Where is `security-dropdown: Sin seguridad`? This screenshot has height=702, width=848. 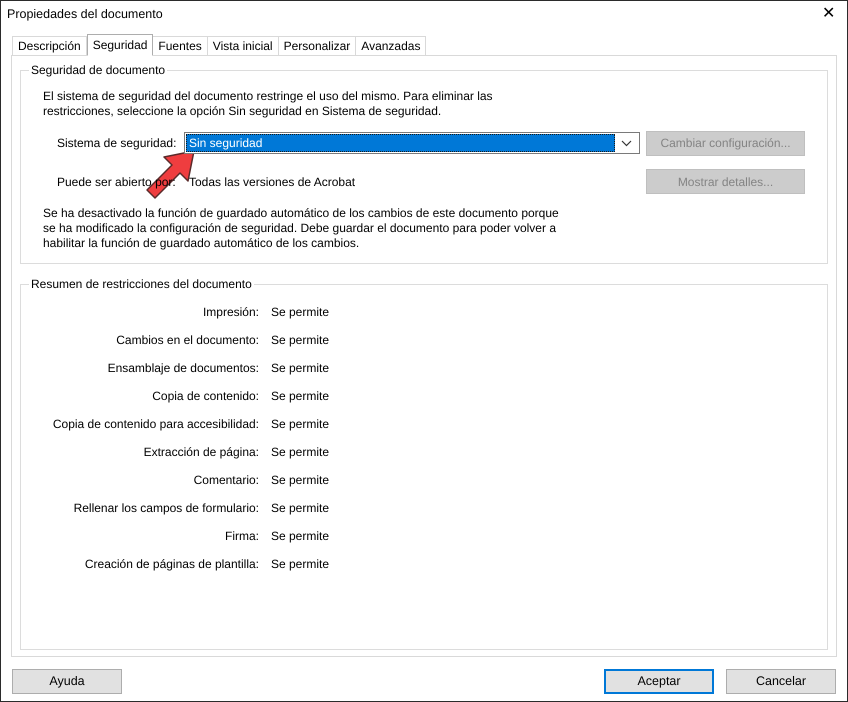
security-dropdown: Sin seguridad is located at coordinates (412, 143).